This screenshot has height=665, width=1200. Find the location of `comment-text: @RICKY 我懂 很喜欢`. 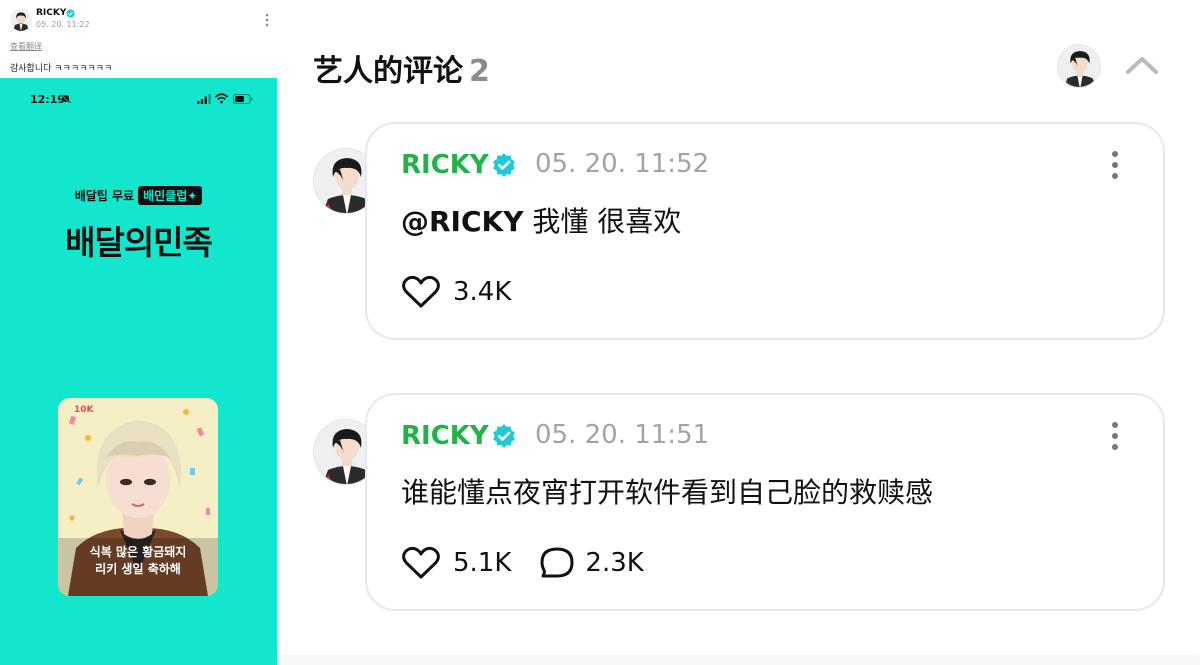

comment-text: @RICKY 我懂 很喜欢 is located at coordinates (541, 220).